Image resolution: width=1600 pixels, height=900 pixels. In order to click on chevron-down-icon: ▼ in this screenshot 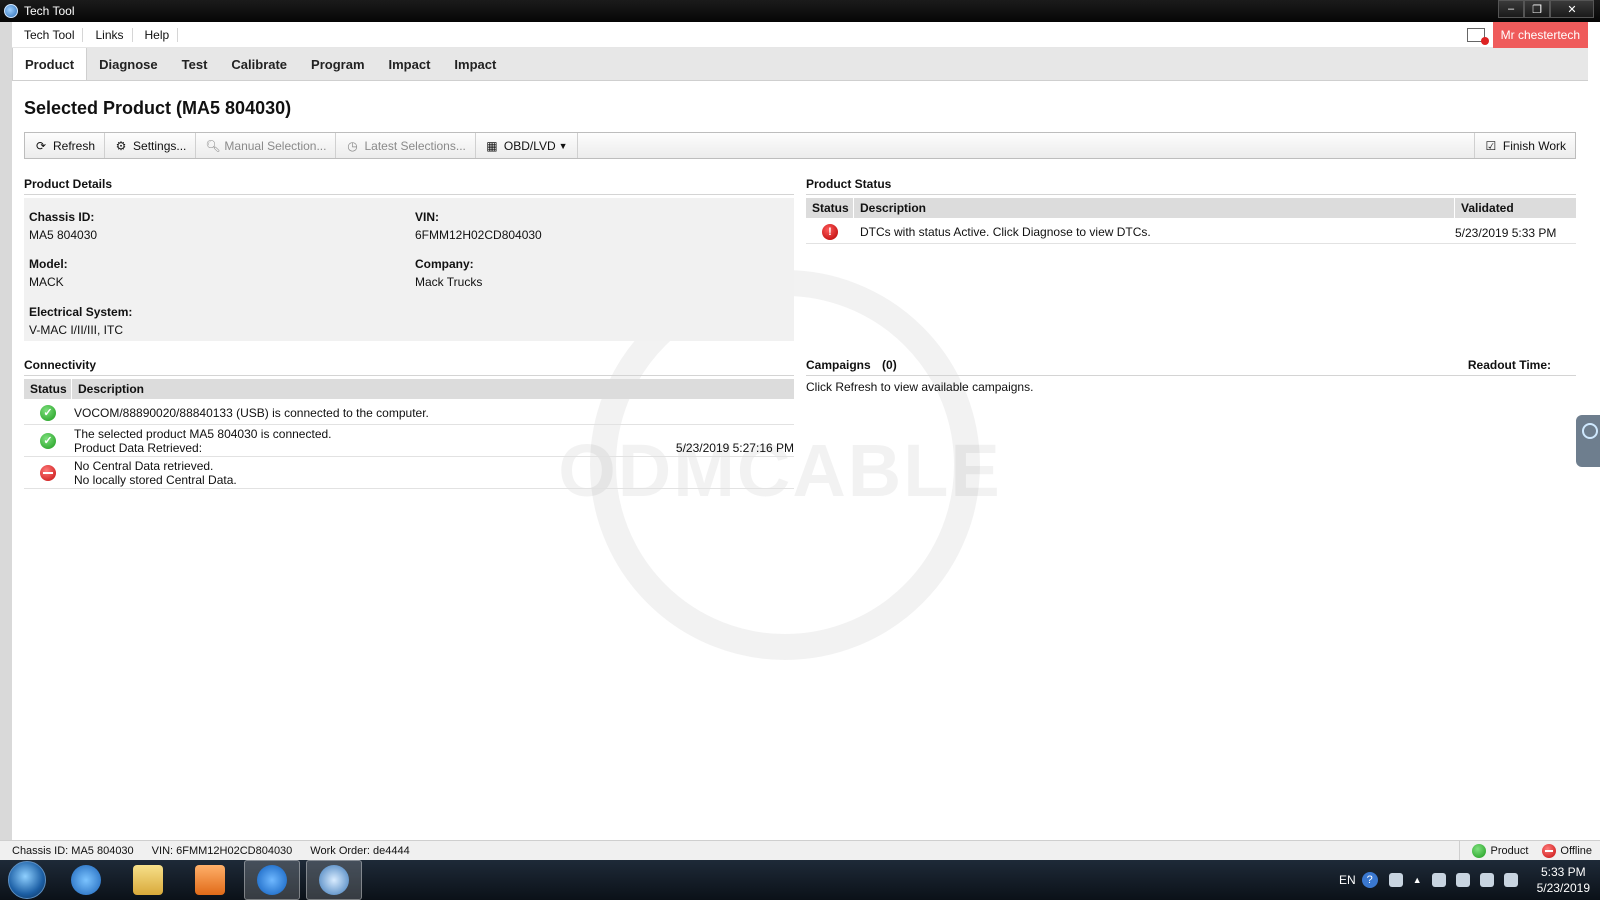, I will do `click(563, 145)`.